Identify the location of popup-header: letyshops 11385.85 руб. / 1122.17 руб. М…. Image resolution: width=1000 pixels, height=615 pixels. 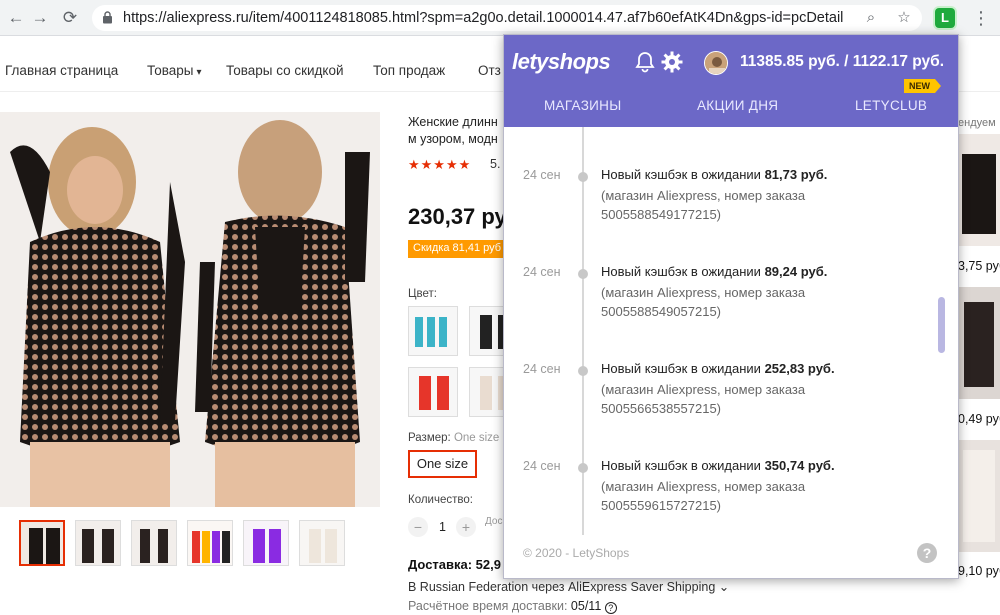
(731, 81).